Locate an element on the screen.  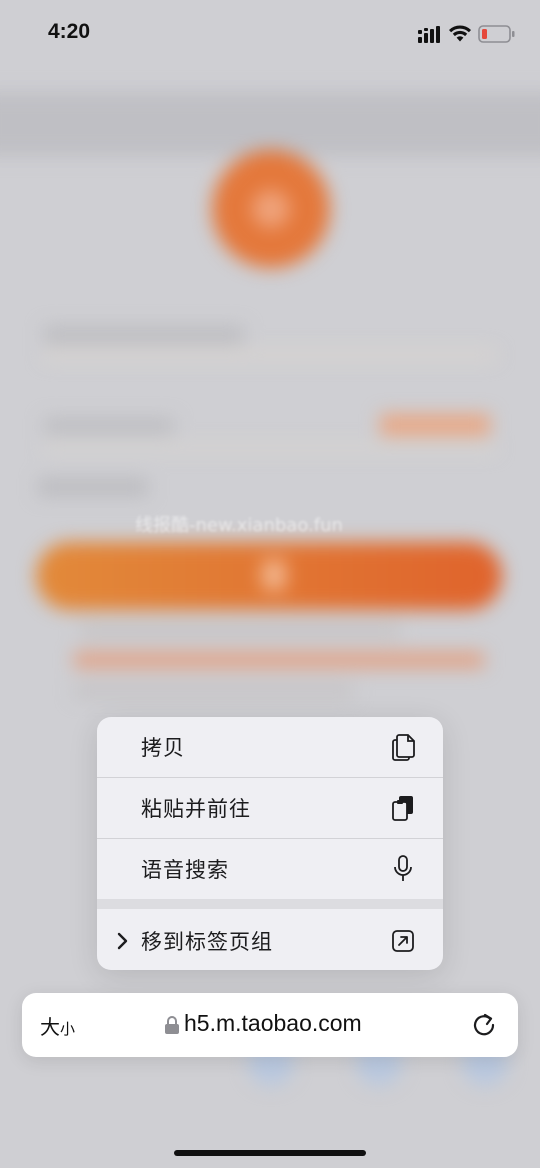
text-size-big-label: 大 is located at coordinates (50, 1027).